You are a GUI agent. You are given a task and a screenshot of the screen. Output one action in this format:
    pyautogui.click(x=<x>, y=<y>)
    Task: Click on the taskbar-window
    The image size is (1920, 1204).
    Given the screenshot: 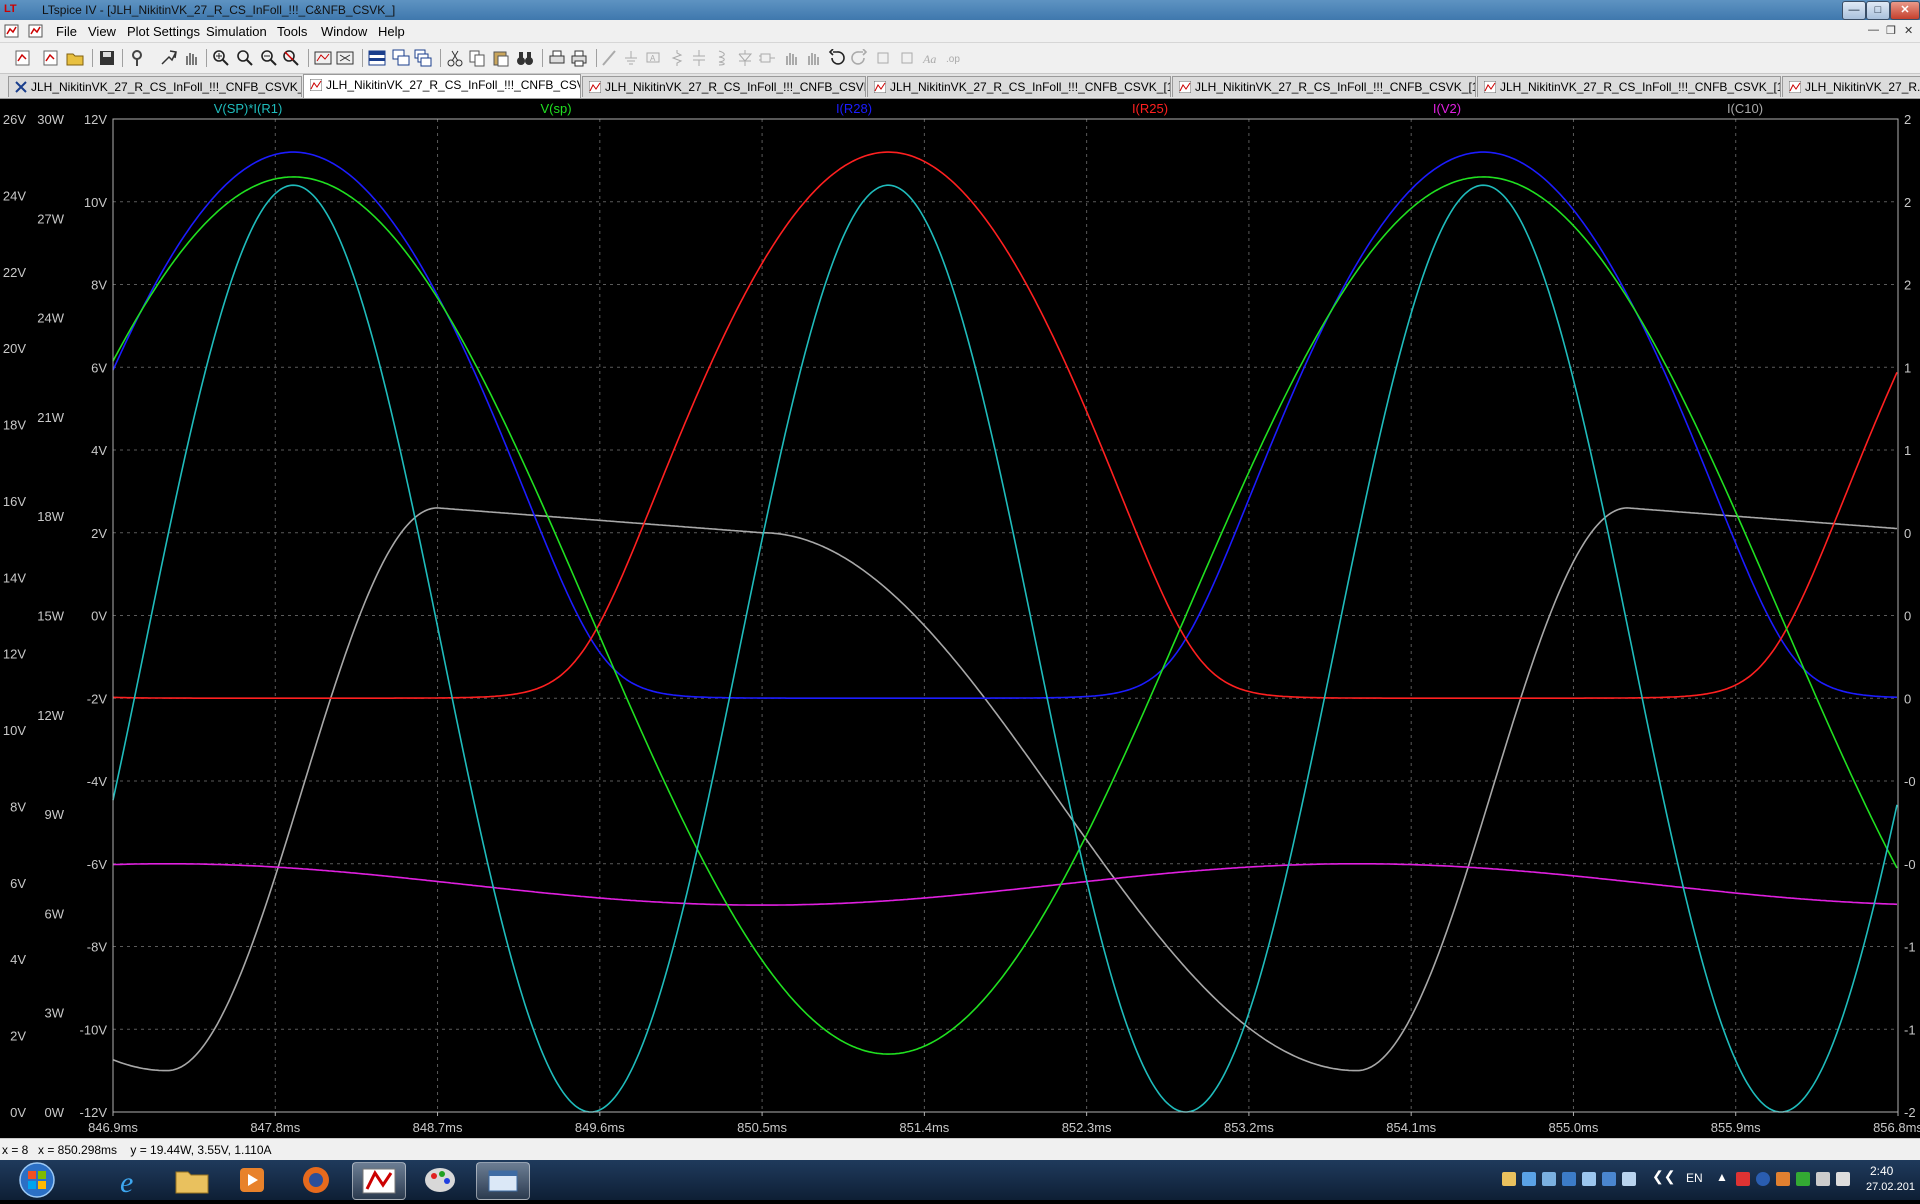 What is the action you would take?
    pyautogui.click(x=503, y=1181)
    